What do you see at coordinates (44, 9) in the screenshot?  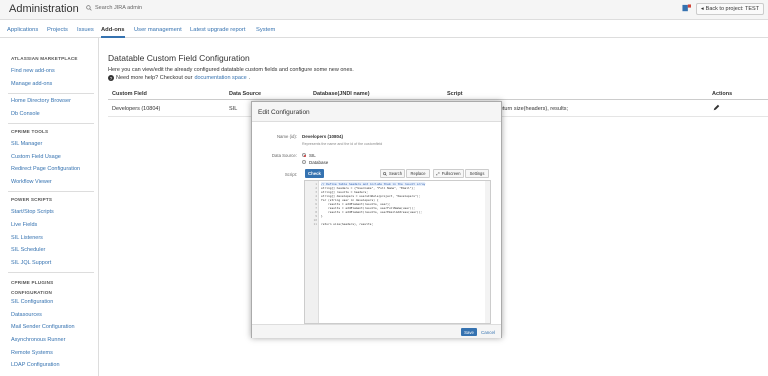 I see `page-header-title: Administration` at bounding box center [44, 9].